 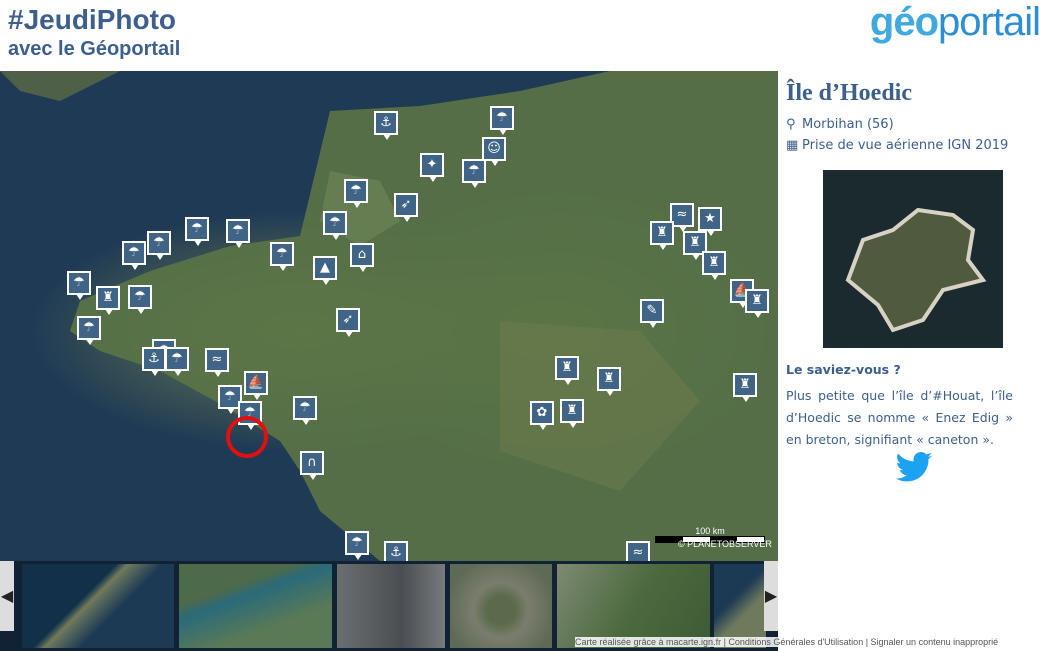 I want to click on marker-tower-icon: ♜, so click(x=745, y=387).